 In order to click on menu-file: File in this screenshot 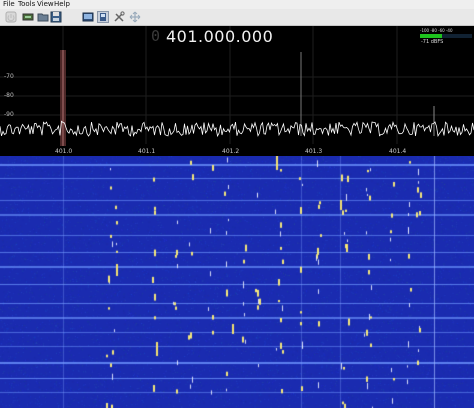, I will do `click(9, 4)`.